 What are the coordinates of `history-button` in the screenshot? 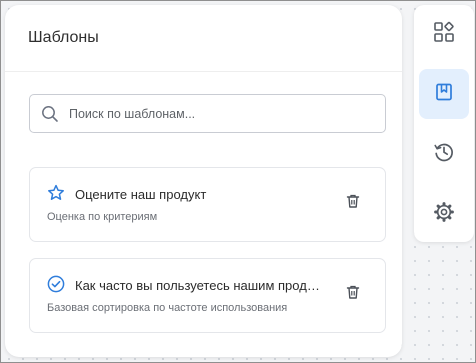 It's located at (444, 154).